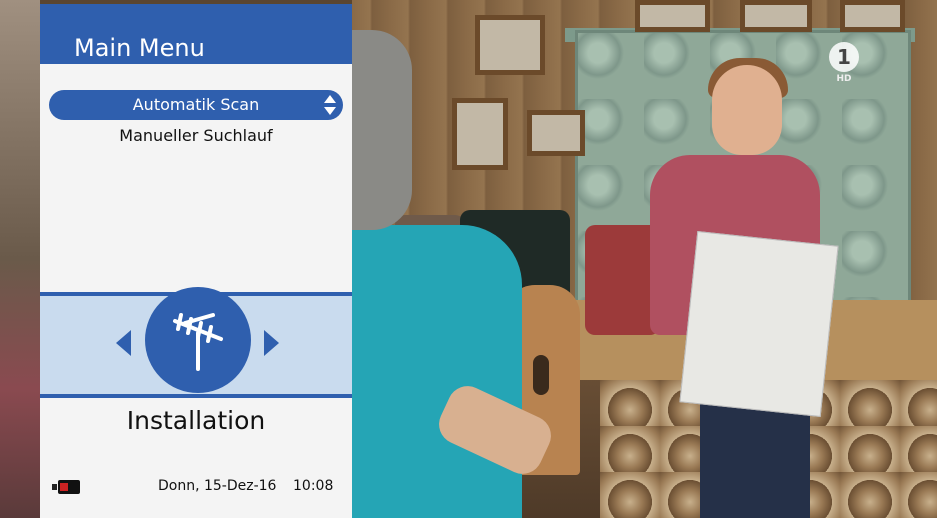 This screenshot has height=518, width=937. Describe the element at coordinates (123, 343) in the screenshot. I see `left-arrow-icon` at that location.